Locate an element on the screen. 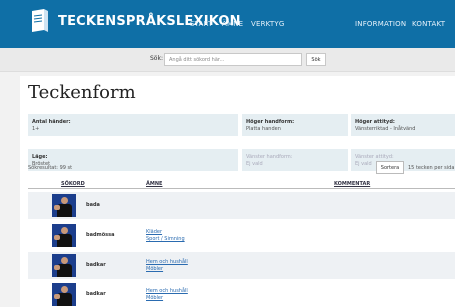 This screenshot has width=455, height=307. filter-hoger-handform: Höger handform: Platta handen is located at coordinates (295, 125).